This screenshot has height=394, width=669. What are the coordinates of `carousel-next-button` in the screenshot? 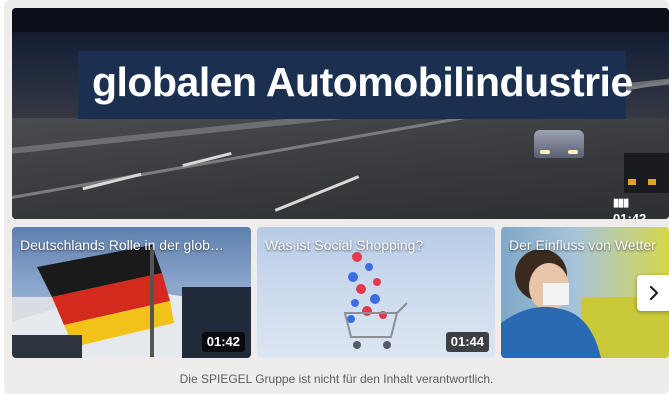 It's located at (653, 293).